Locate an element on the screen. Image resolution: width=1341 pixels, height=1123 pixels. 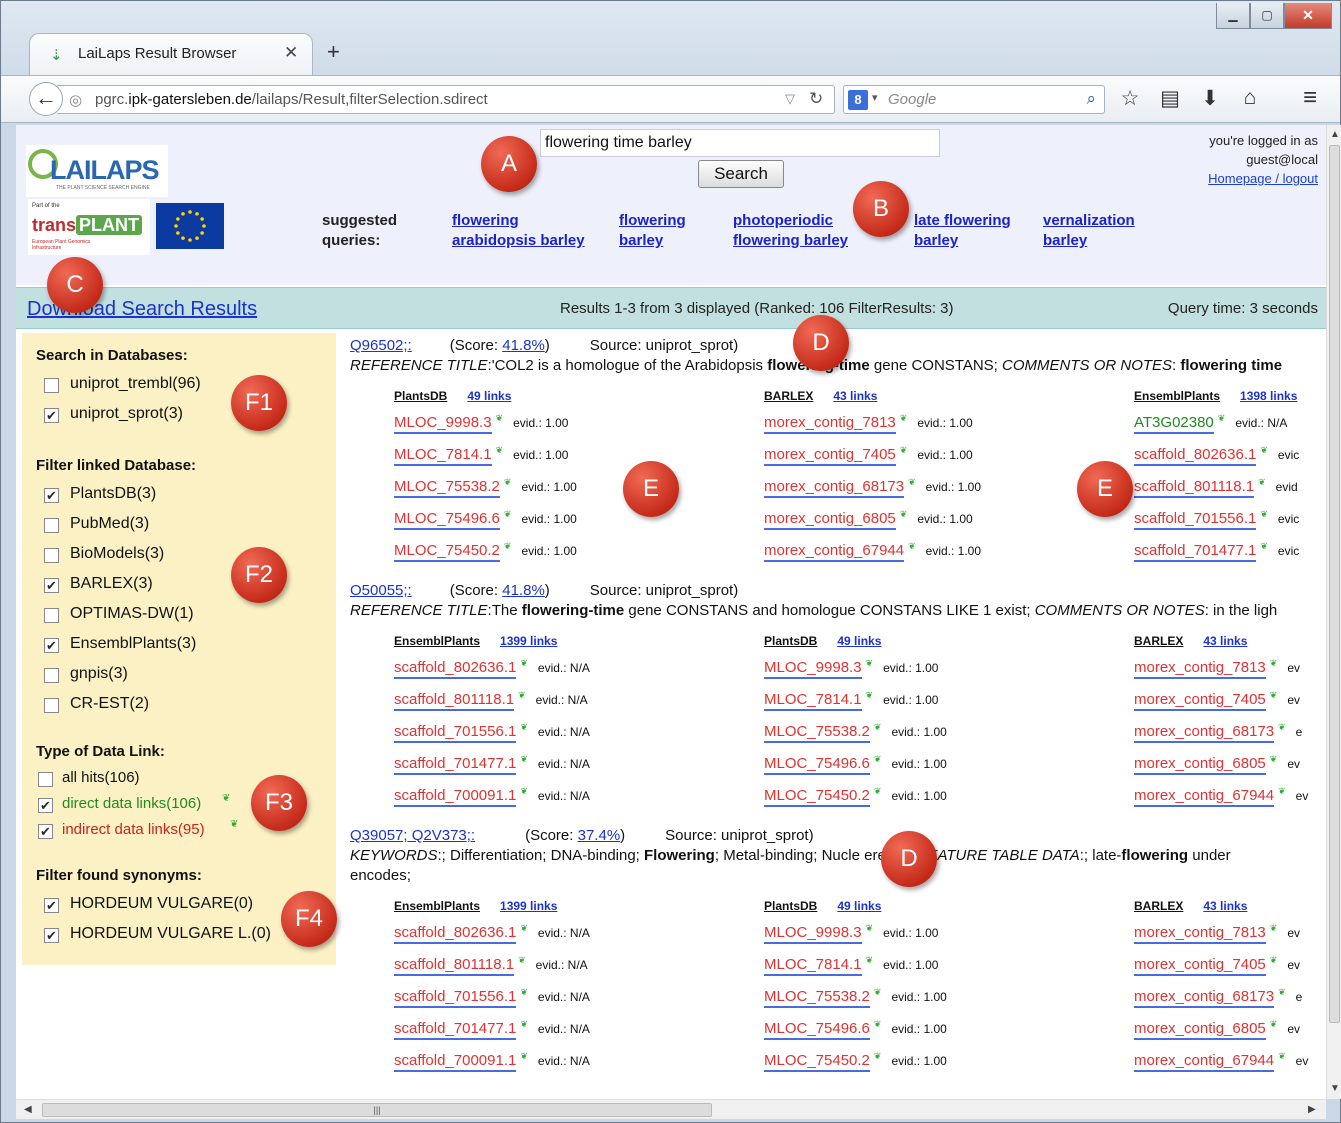
url-dropdown-icon: ▽ is located at coordinates (790, 99).